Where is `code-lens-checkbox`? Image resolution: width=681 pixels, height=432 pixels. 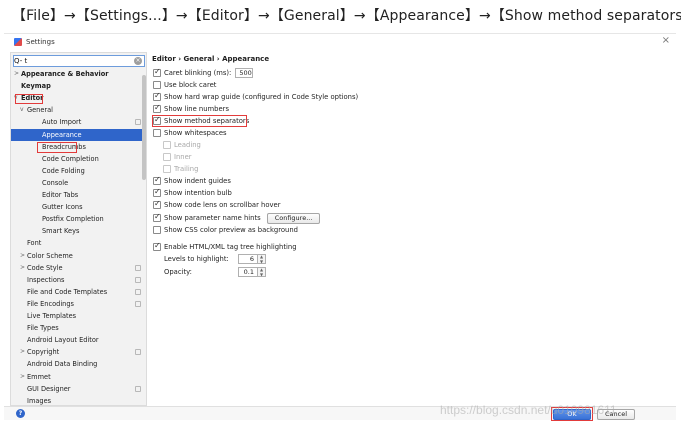 code-lens-checkbox is located at coordinates (157, 204).